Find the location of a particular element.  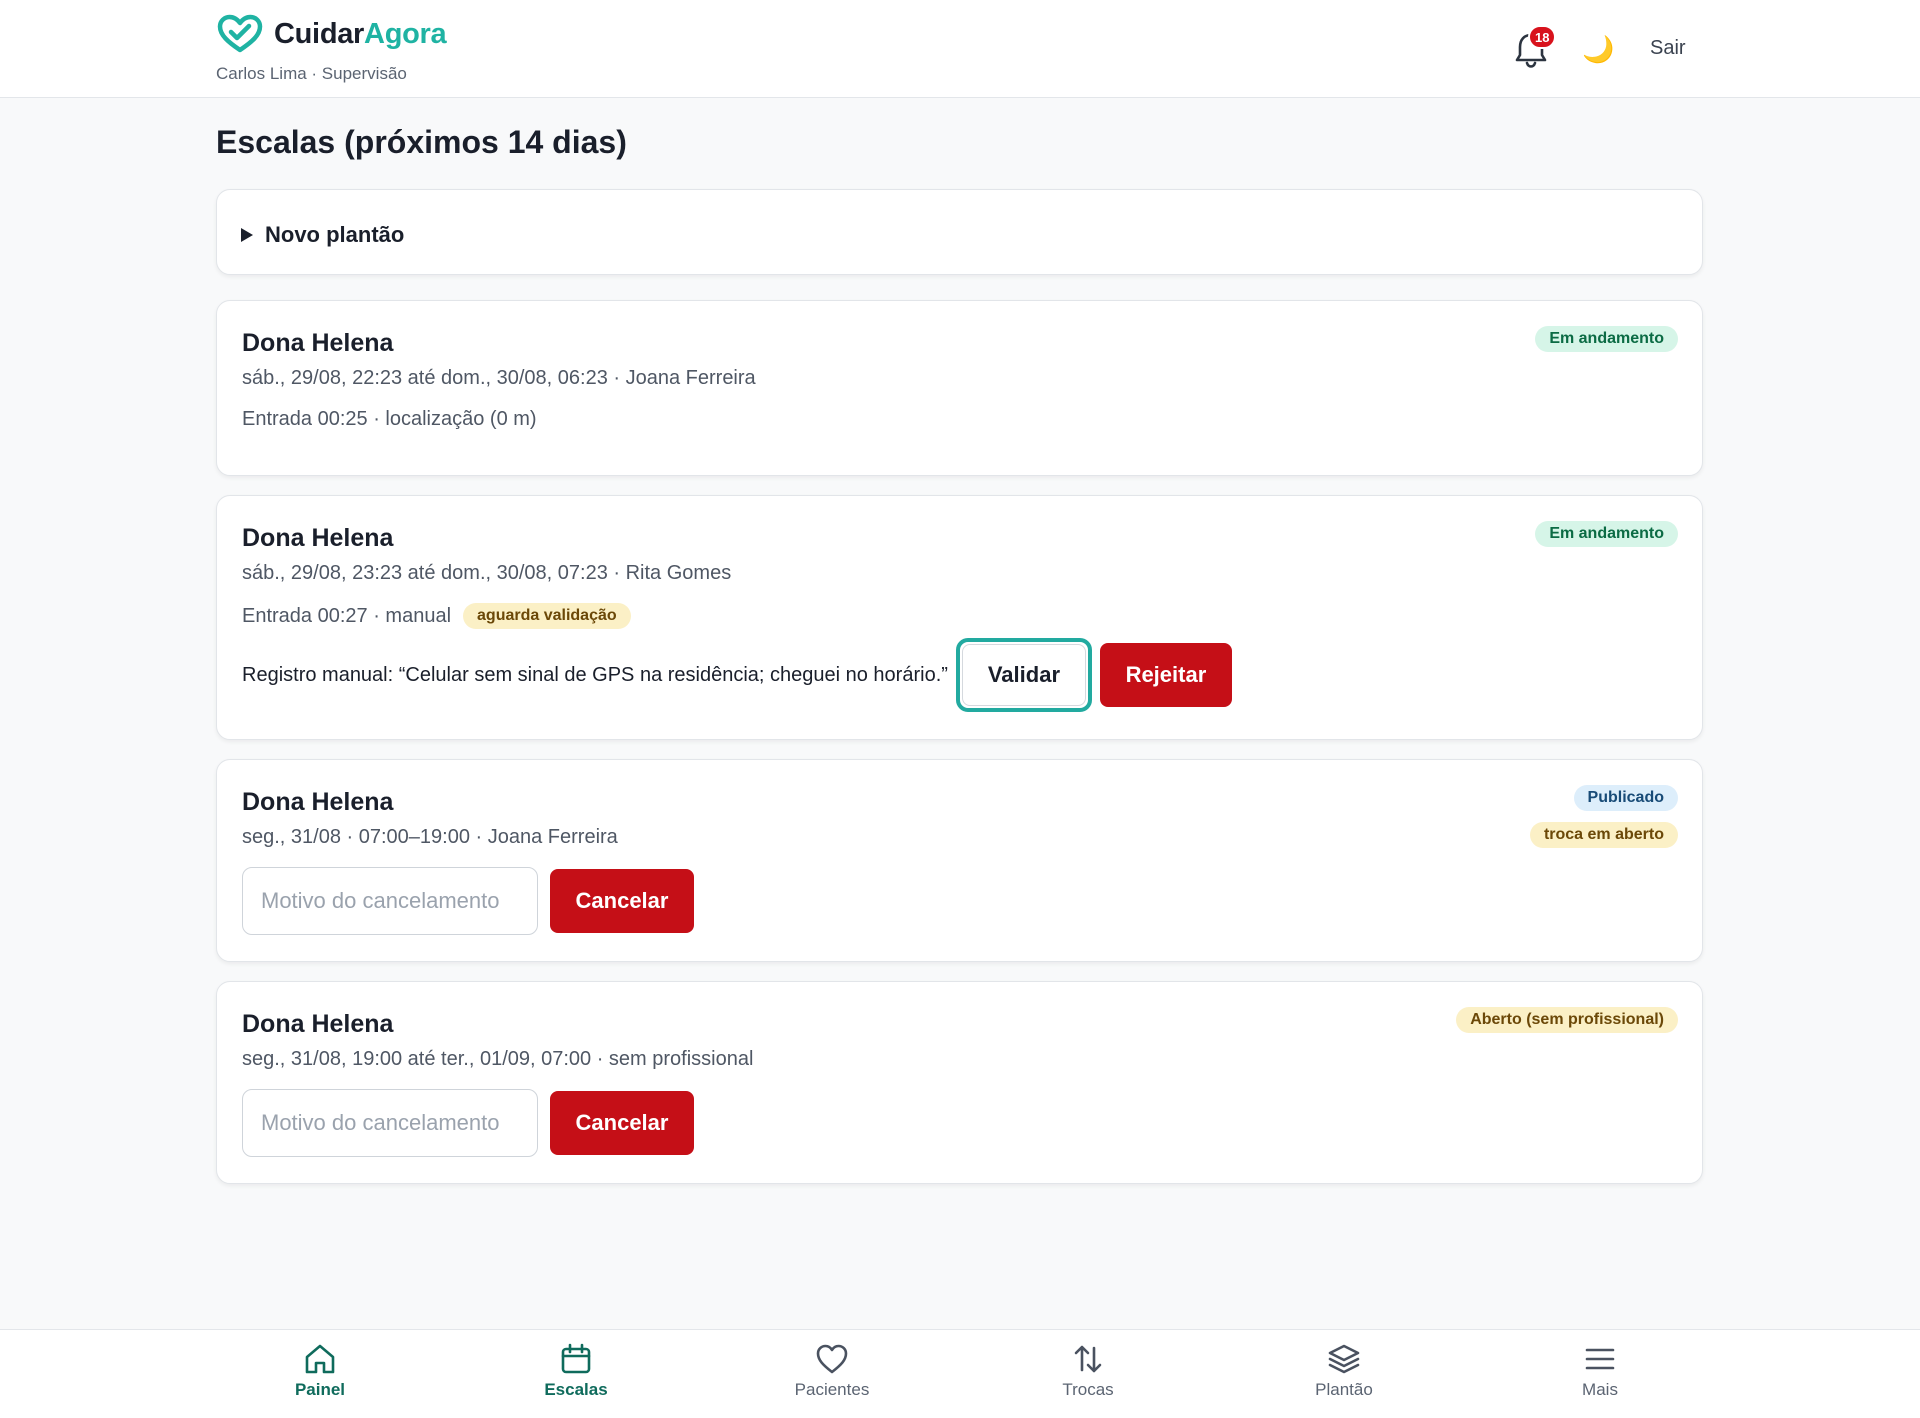

heart-logo-icon is located at coordinates (240, 33).